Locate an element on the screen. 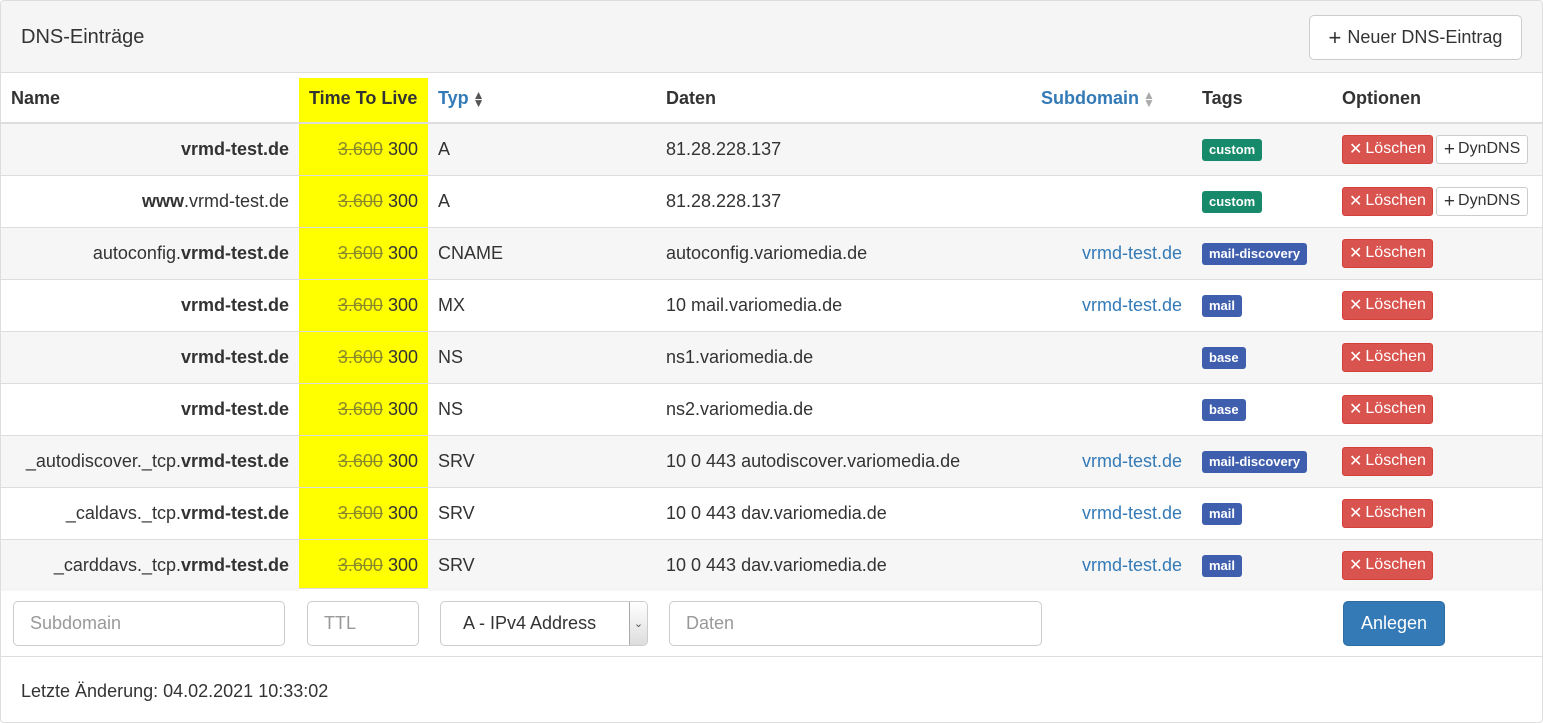  sort-icon: ▲ ▼ is located at coordinates (1149, 98).